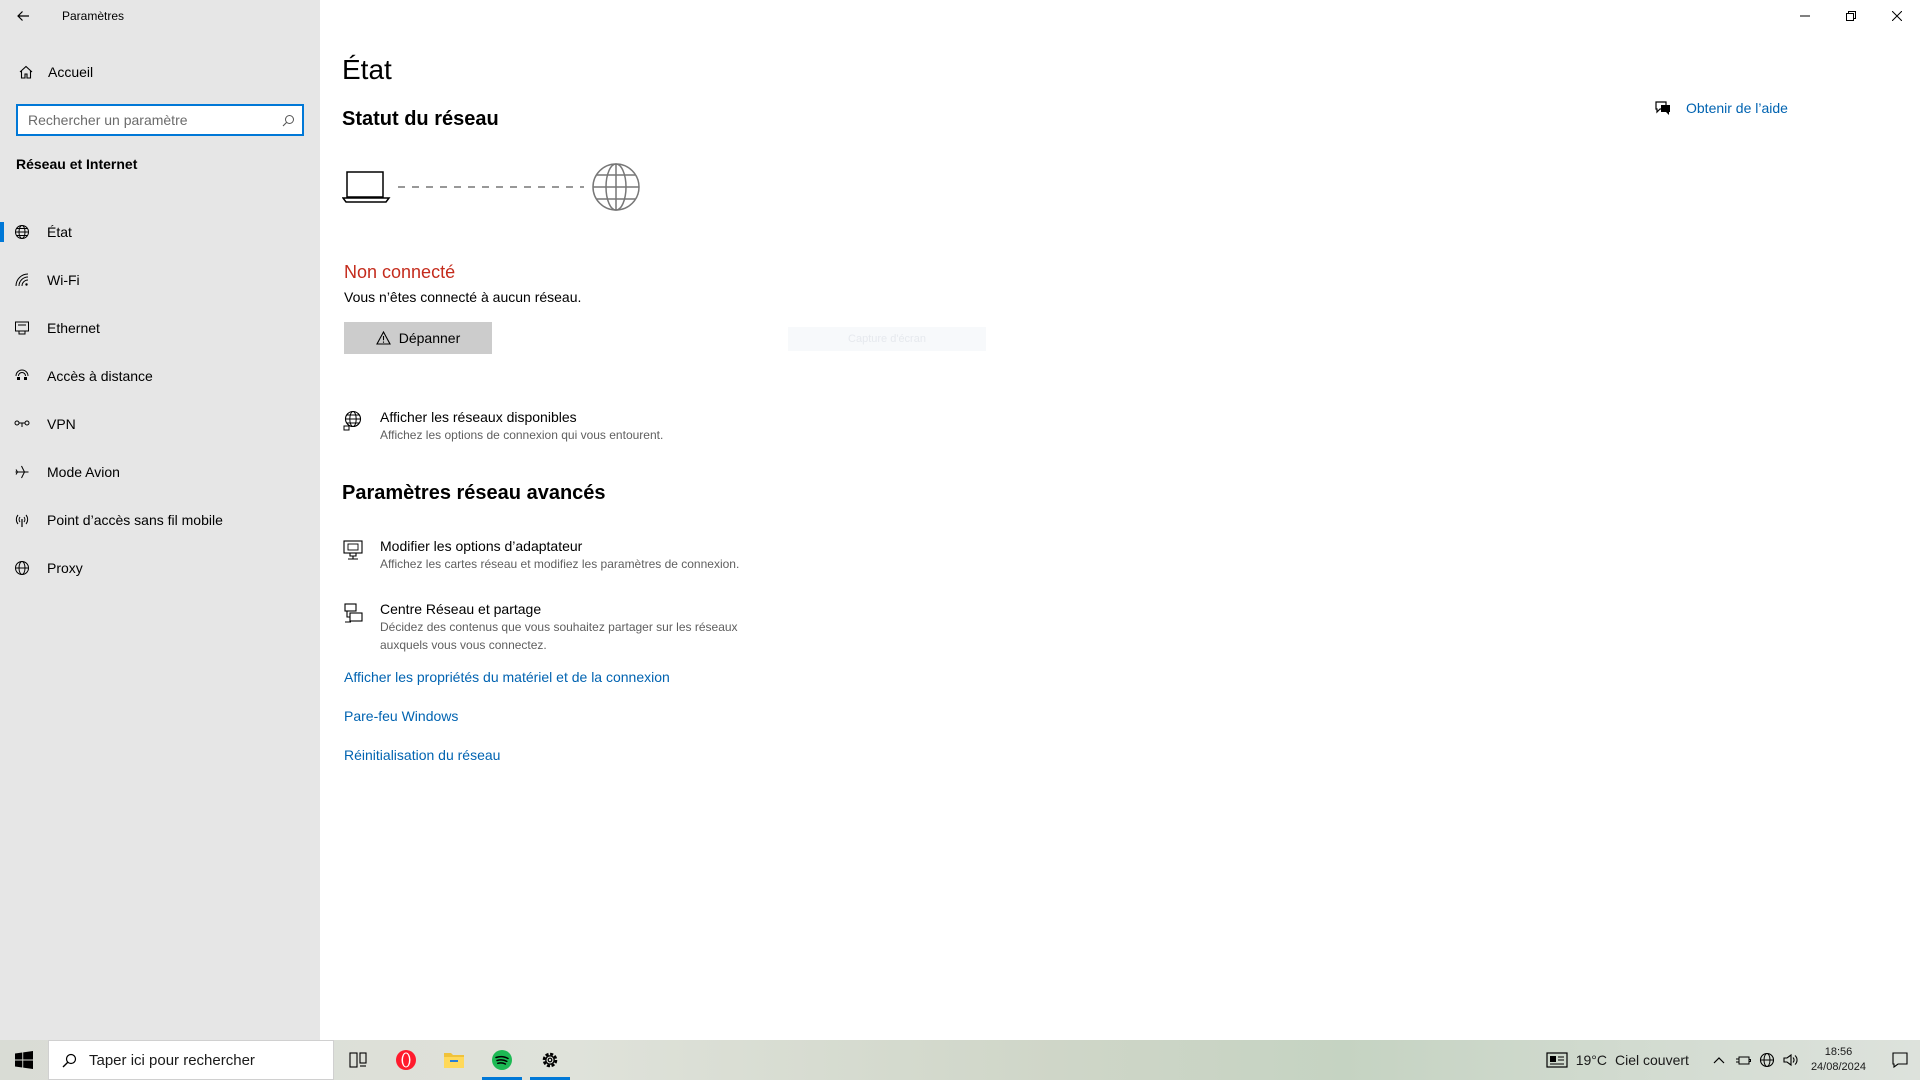 Image resolution: width=1920 pixels, height=1080 pixels. I want to click on opera-icon, so click(406, 1060).